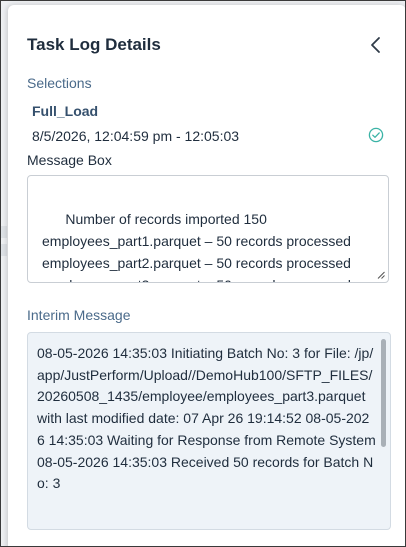  I want to click on check-circle-icon, so click(376, 135).